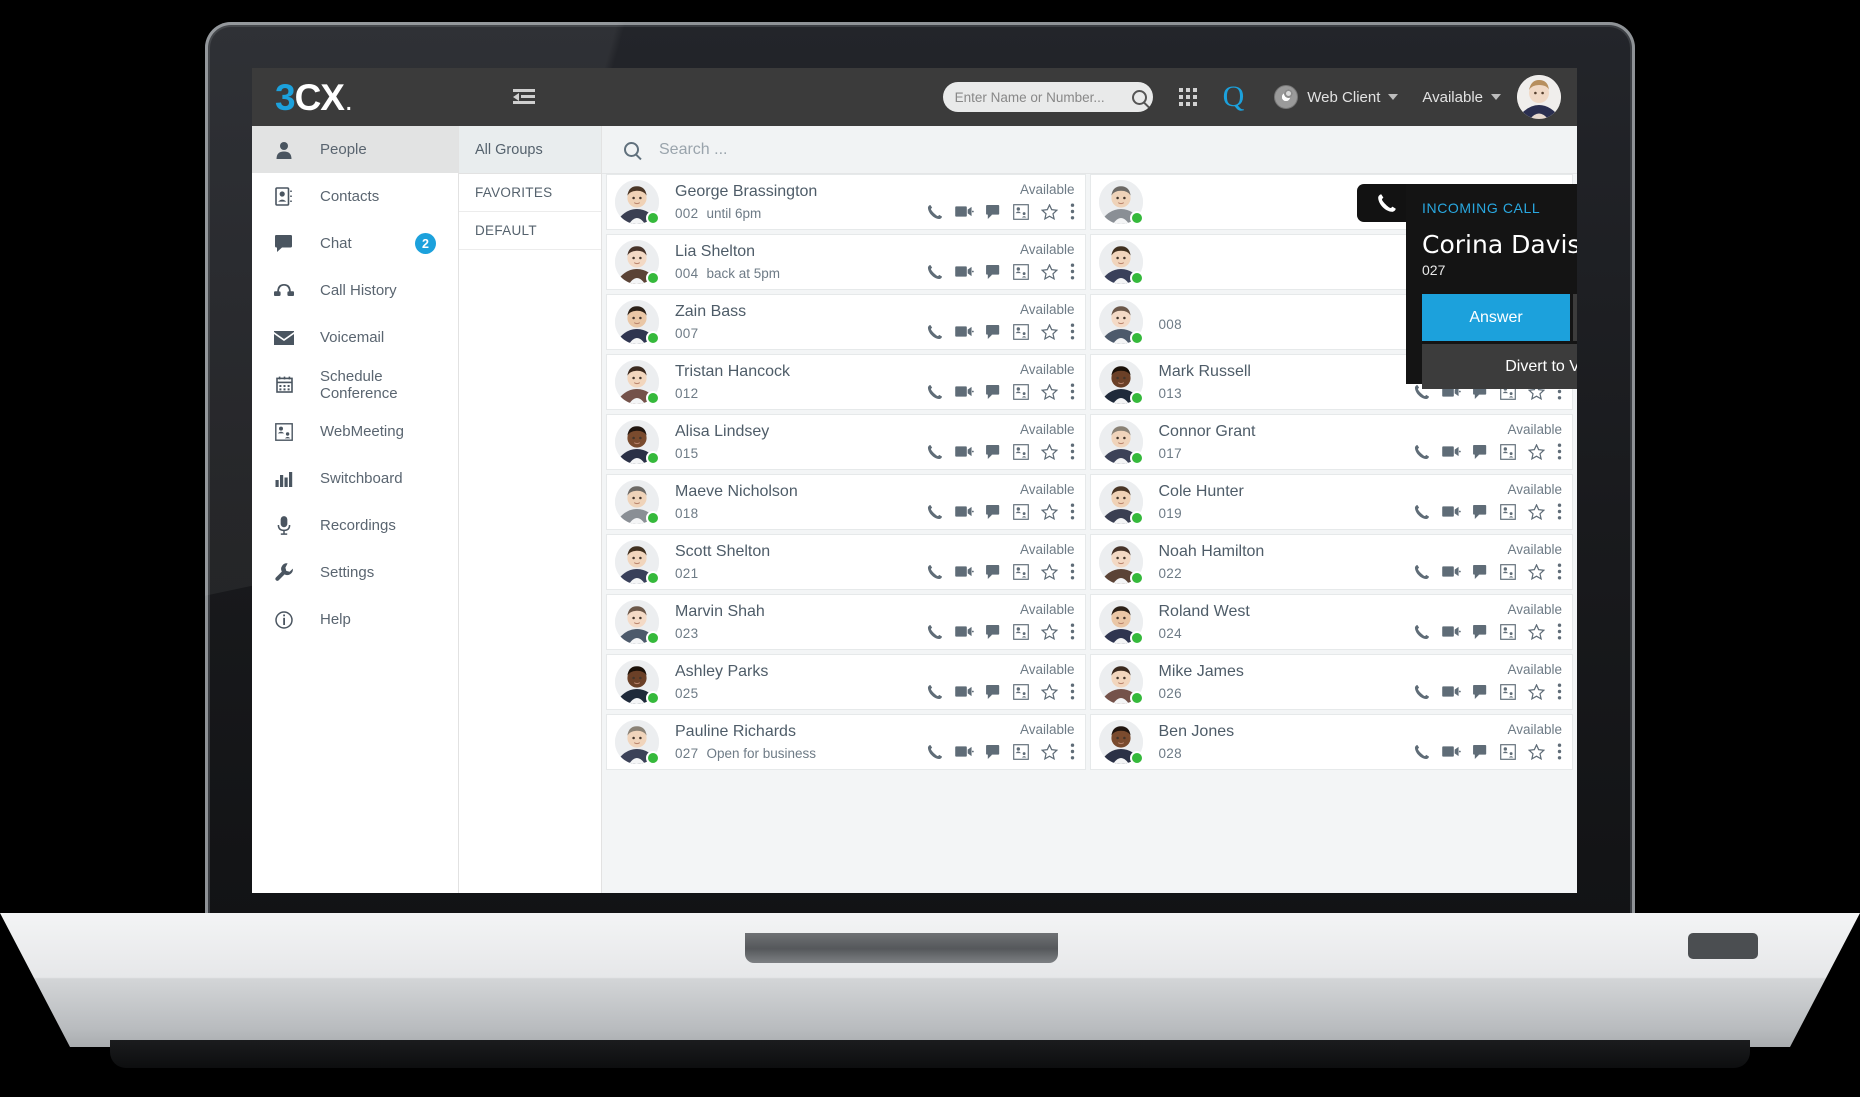 Image resolution: width=1860 pixels, height=1097 pixels. I want to click on q-icon: Q, so click(1234, 97).